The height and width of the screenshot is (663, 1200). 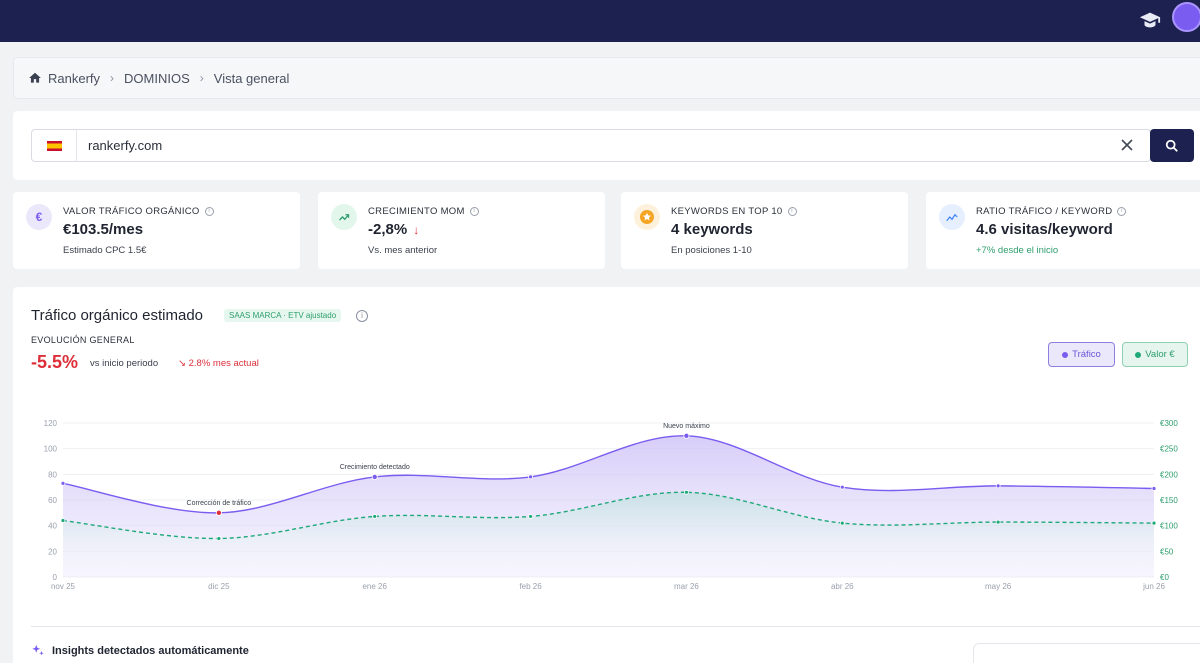 What do you see at coordinates (461, 230) in the screenshot?
I see `card-mom-growth: CRECIMIENTO MOM i -2,8% ↓ Vs. mes anterior` at bounding box center [461, 230].